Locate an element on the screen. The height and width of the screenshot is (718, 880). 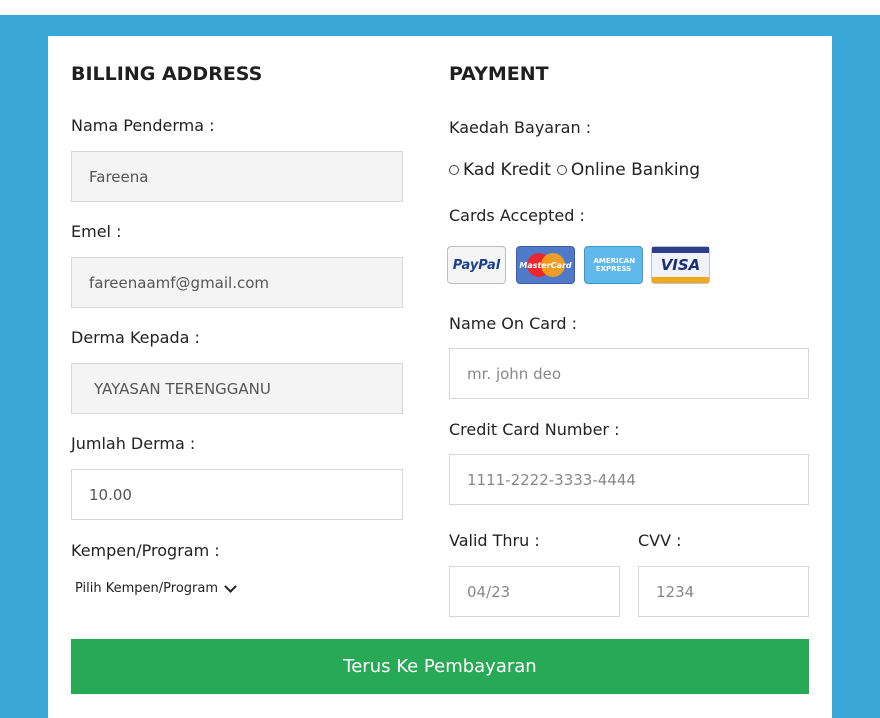
radio-online-banking: Online Banking is located at coordinates (628, 170).